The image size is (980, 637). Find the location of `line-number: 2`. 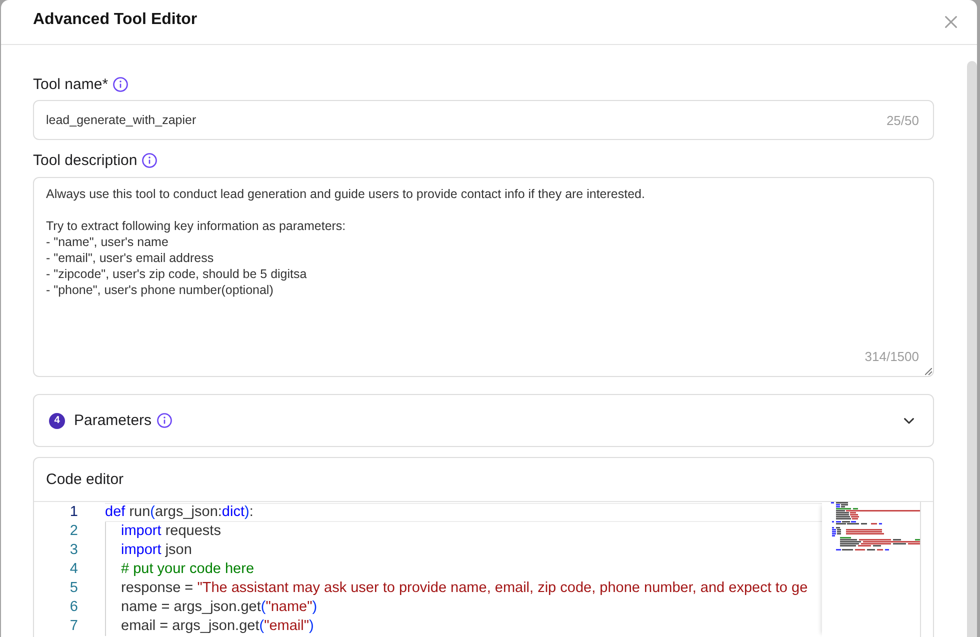

line-number: 2 is located at coordinates (74, 531).